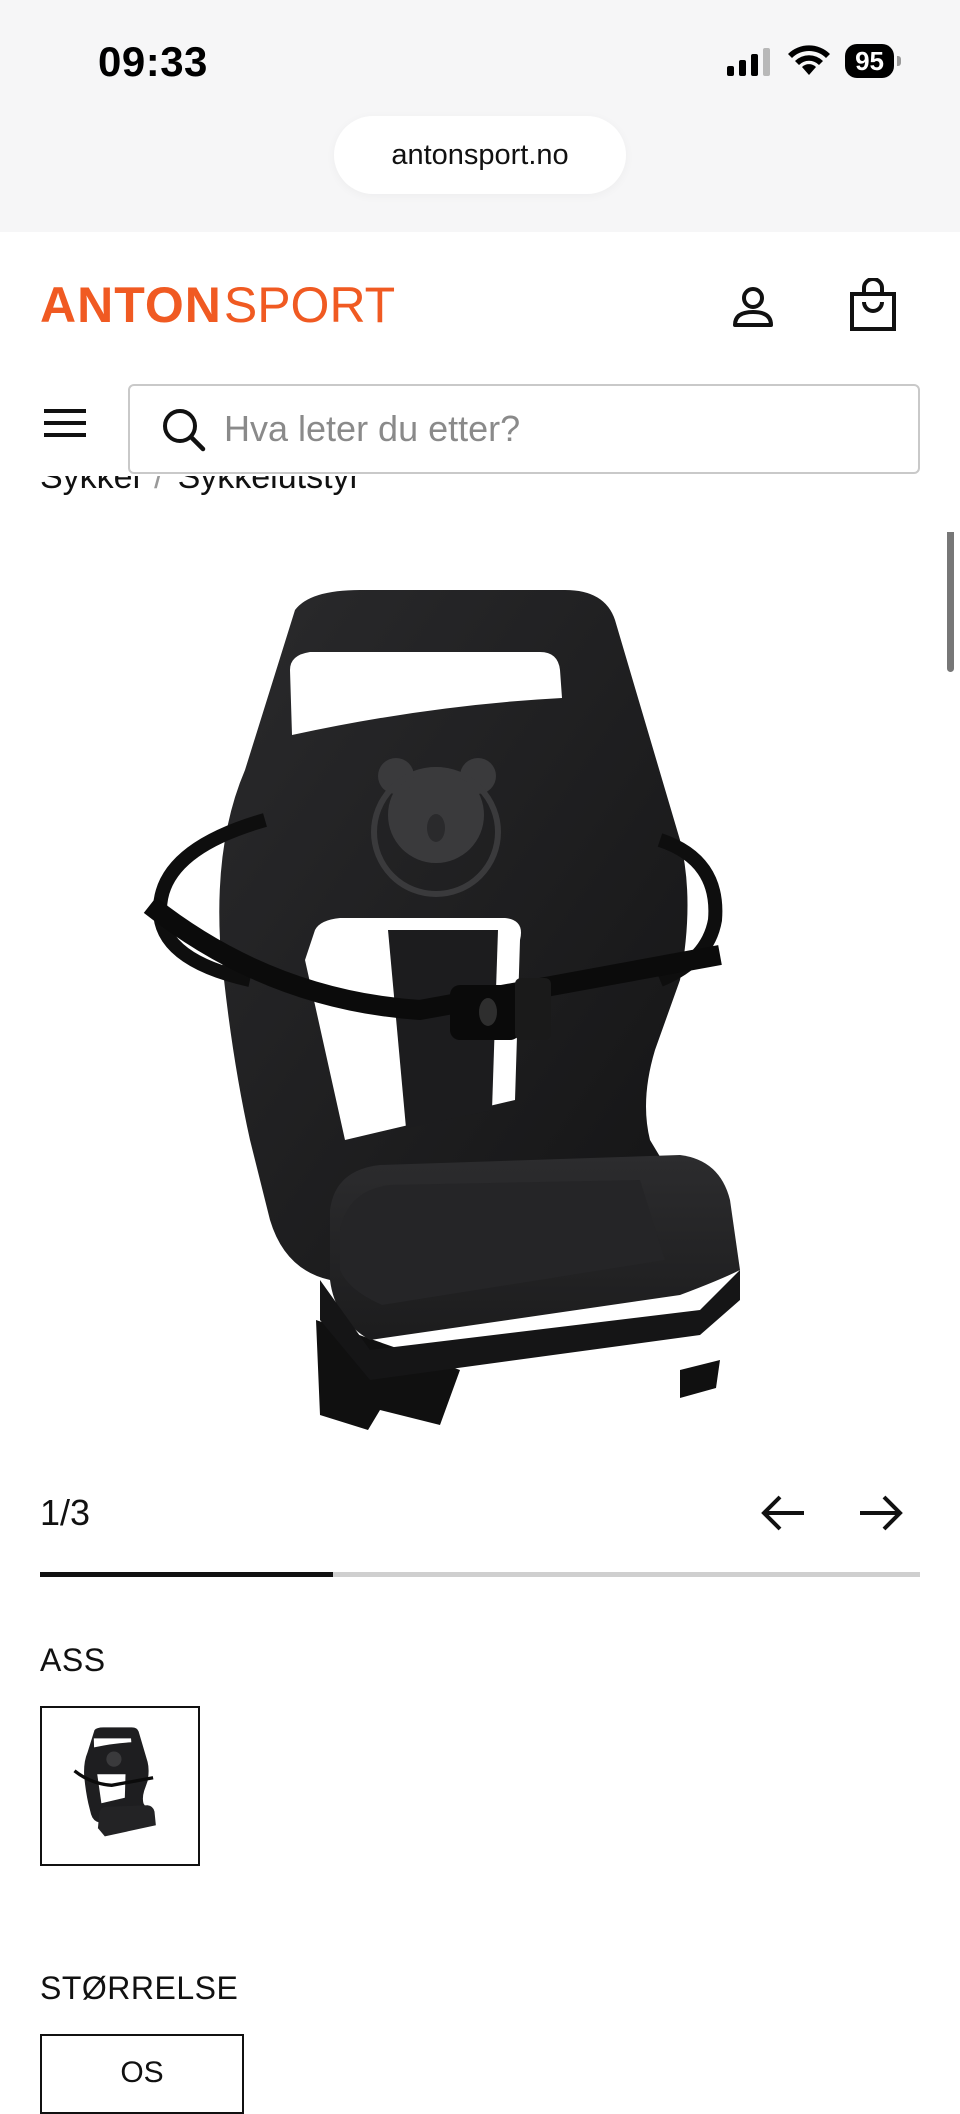 Image resolution: width=960 pixels, height=2114 pixels. What do you see at coordinates (269, 486) in the screenshot?
I see `breadcrumb-item-sykkelutstyr: Sykkelutstyr` at bounding box center [269, 486].